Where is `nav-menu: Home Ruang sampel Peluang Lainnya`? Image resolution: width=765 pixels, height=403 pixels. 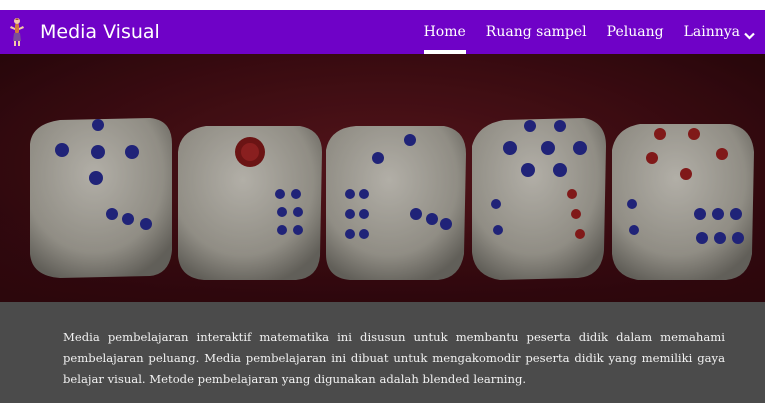
nav-menu: Home Ruang sampel Peluang Lainnya is located at coordinates (589, 32).